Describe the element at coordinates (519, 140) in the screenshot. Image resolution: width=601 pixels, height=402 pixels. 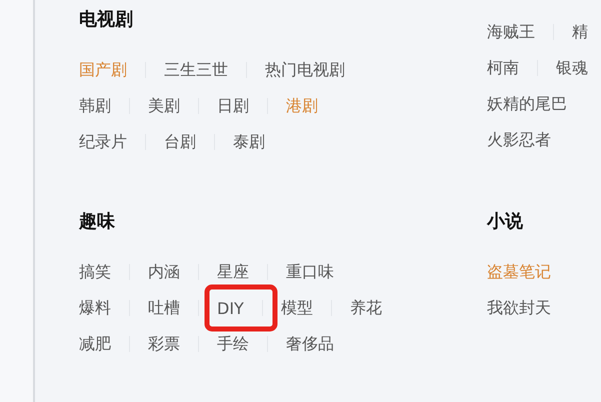
I see `category-link: 火影忍者` at that location.